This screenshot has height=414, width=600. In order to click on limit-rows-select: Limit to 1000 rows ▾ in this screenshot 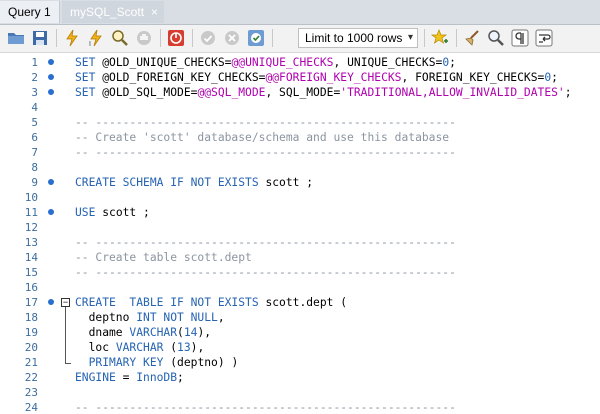, I will do `click(358, 38)`.